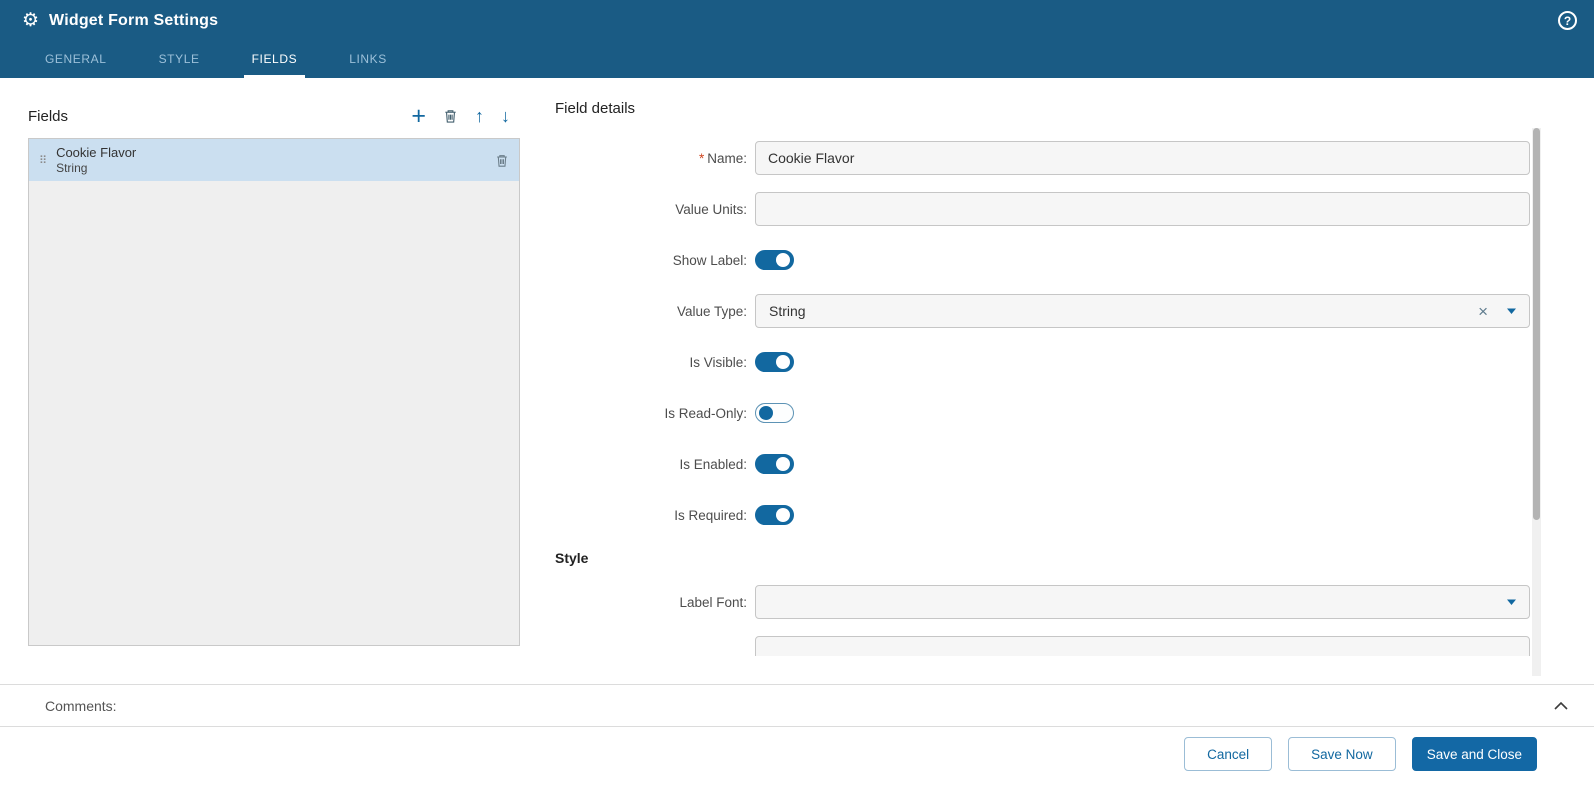 This screenshot has height=794, width=1594. I want to click on style-section-heading: Style, so click(572, 558).